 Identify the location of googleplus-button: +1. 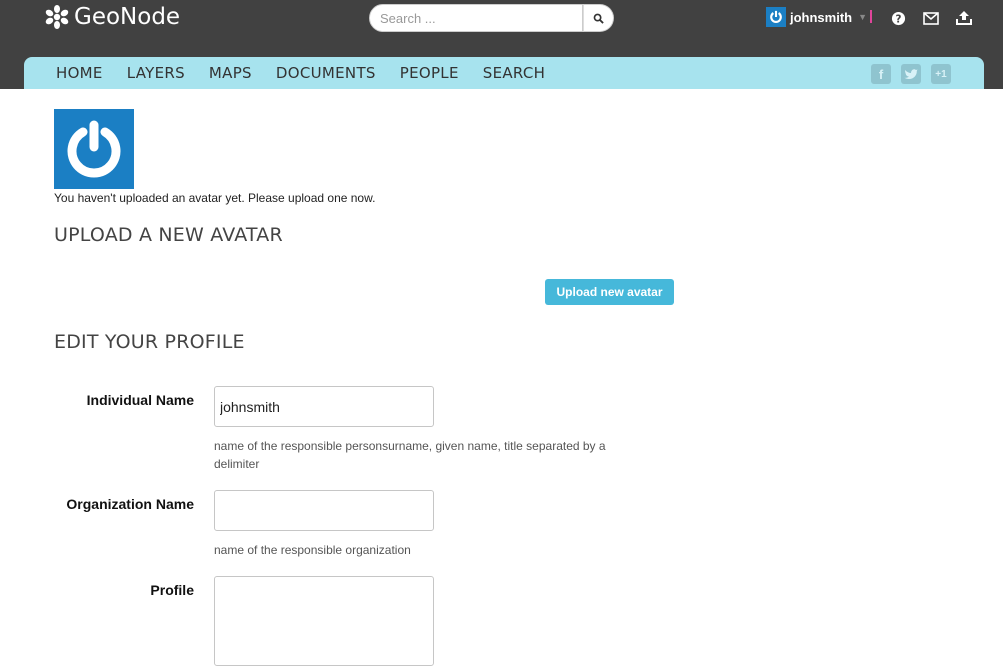
(941, 74).